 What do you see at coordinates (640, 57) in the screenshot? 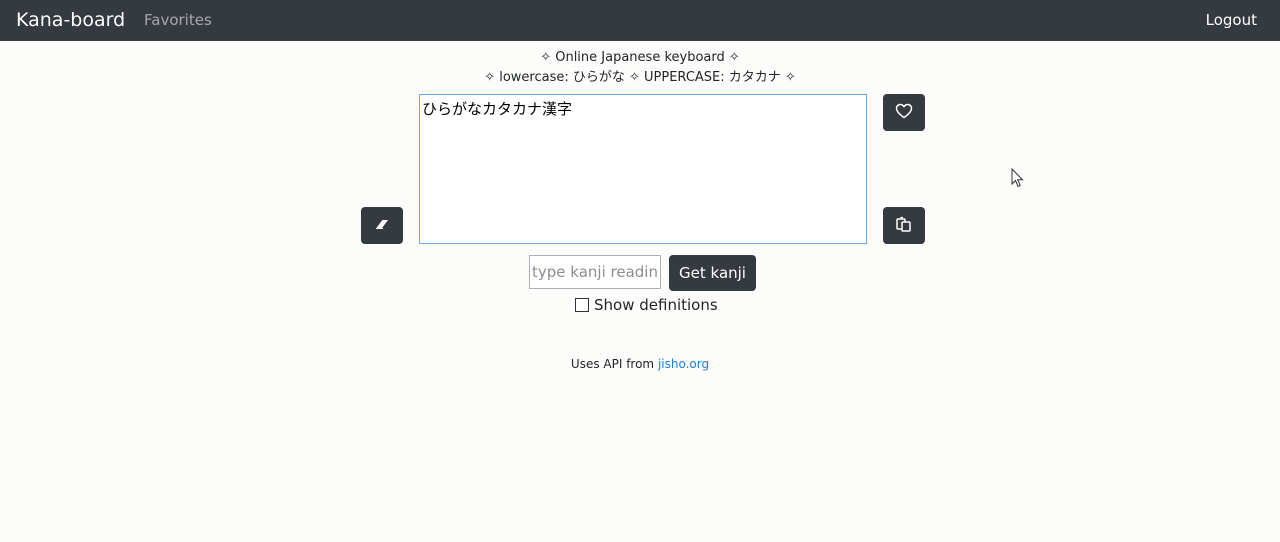
I see `header-line-1: ✧ Online Japanese keyboard ✧` at bounding box center [640, 57].